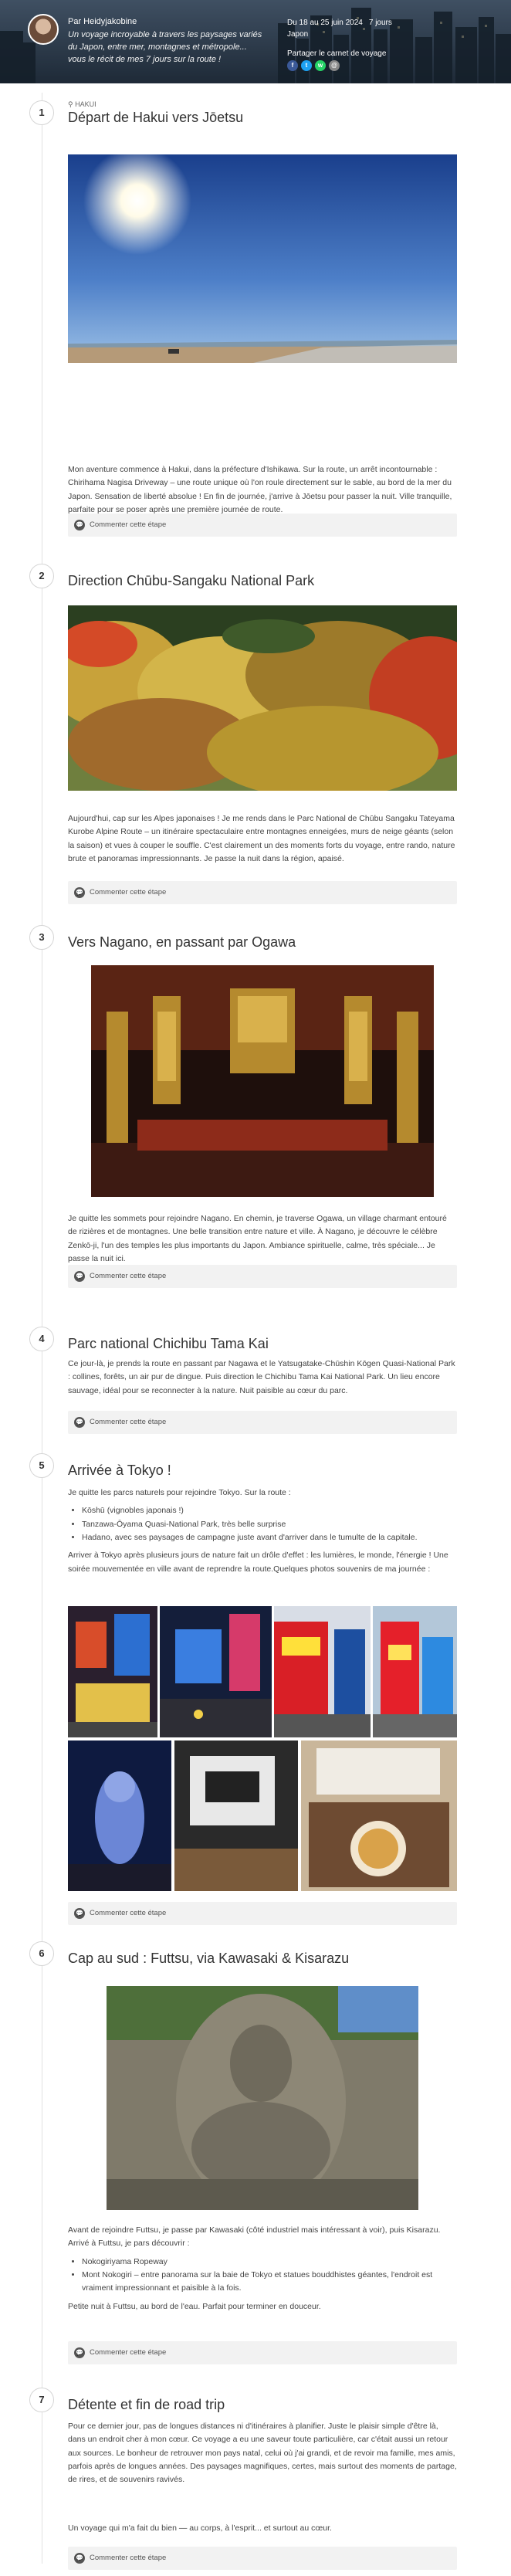  Describe the element at coordinates (262, 258) in the screenshot. I see `beach-sun-photo` at that location.